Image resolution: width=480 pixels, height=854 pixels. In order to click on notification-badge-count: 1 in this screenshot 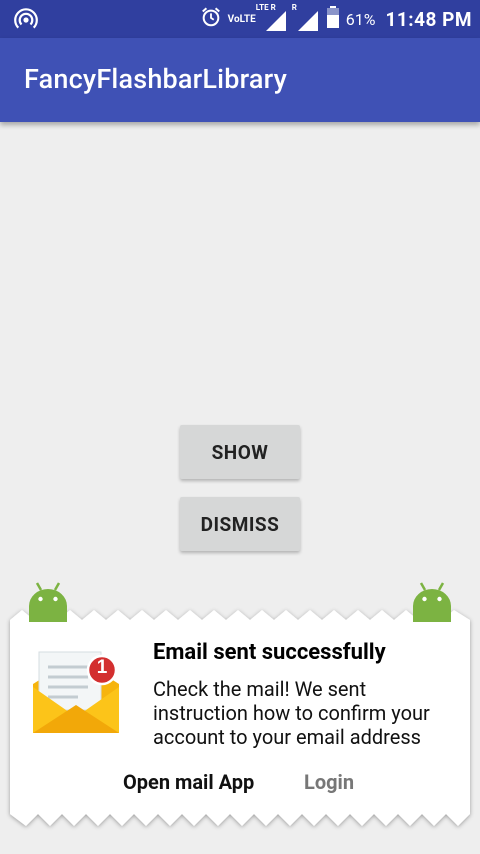, I will do `click(102, 667)`.